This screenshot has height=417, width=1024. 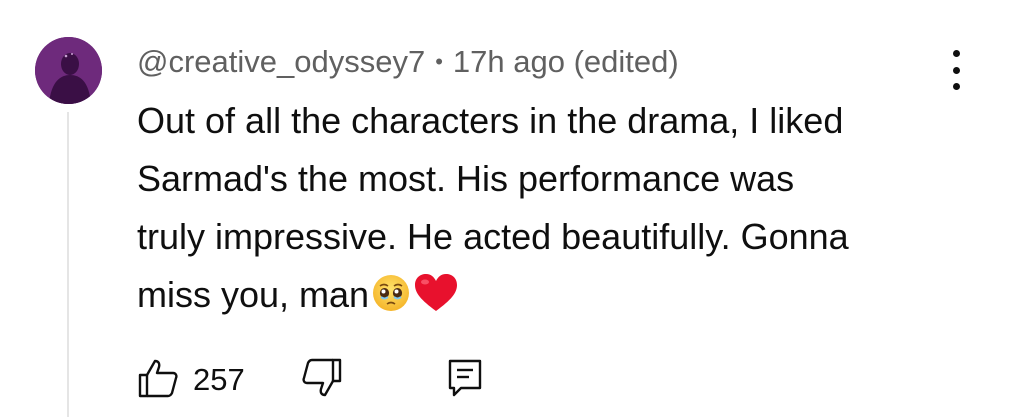 What do you see at coordinates (626, 61) in the screenshot?
I see `edited-label: (edited)` at bounding box center [626, 61].